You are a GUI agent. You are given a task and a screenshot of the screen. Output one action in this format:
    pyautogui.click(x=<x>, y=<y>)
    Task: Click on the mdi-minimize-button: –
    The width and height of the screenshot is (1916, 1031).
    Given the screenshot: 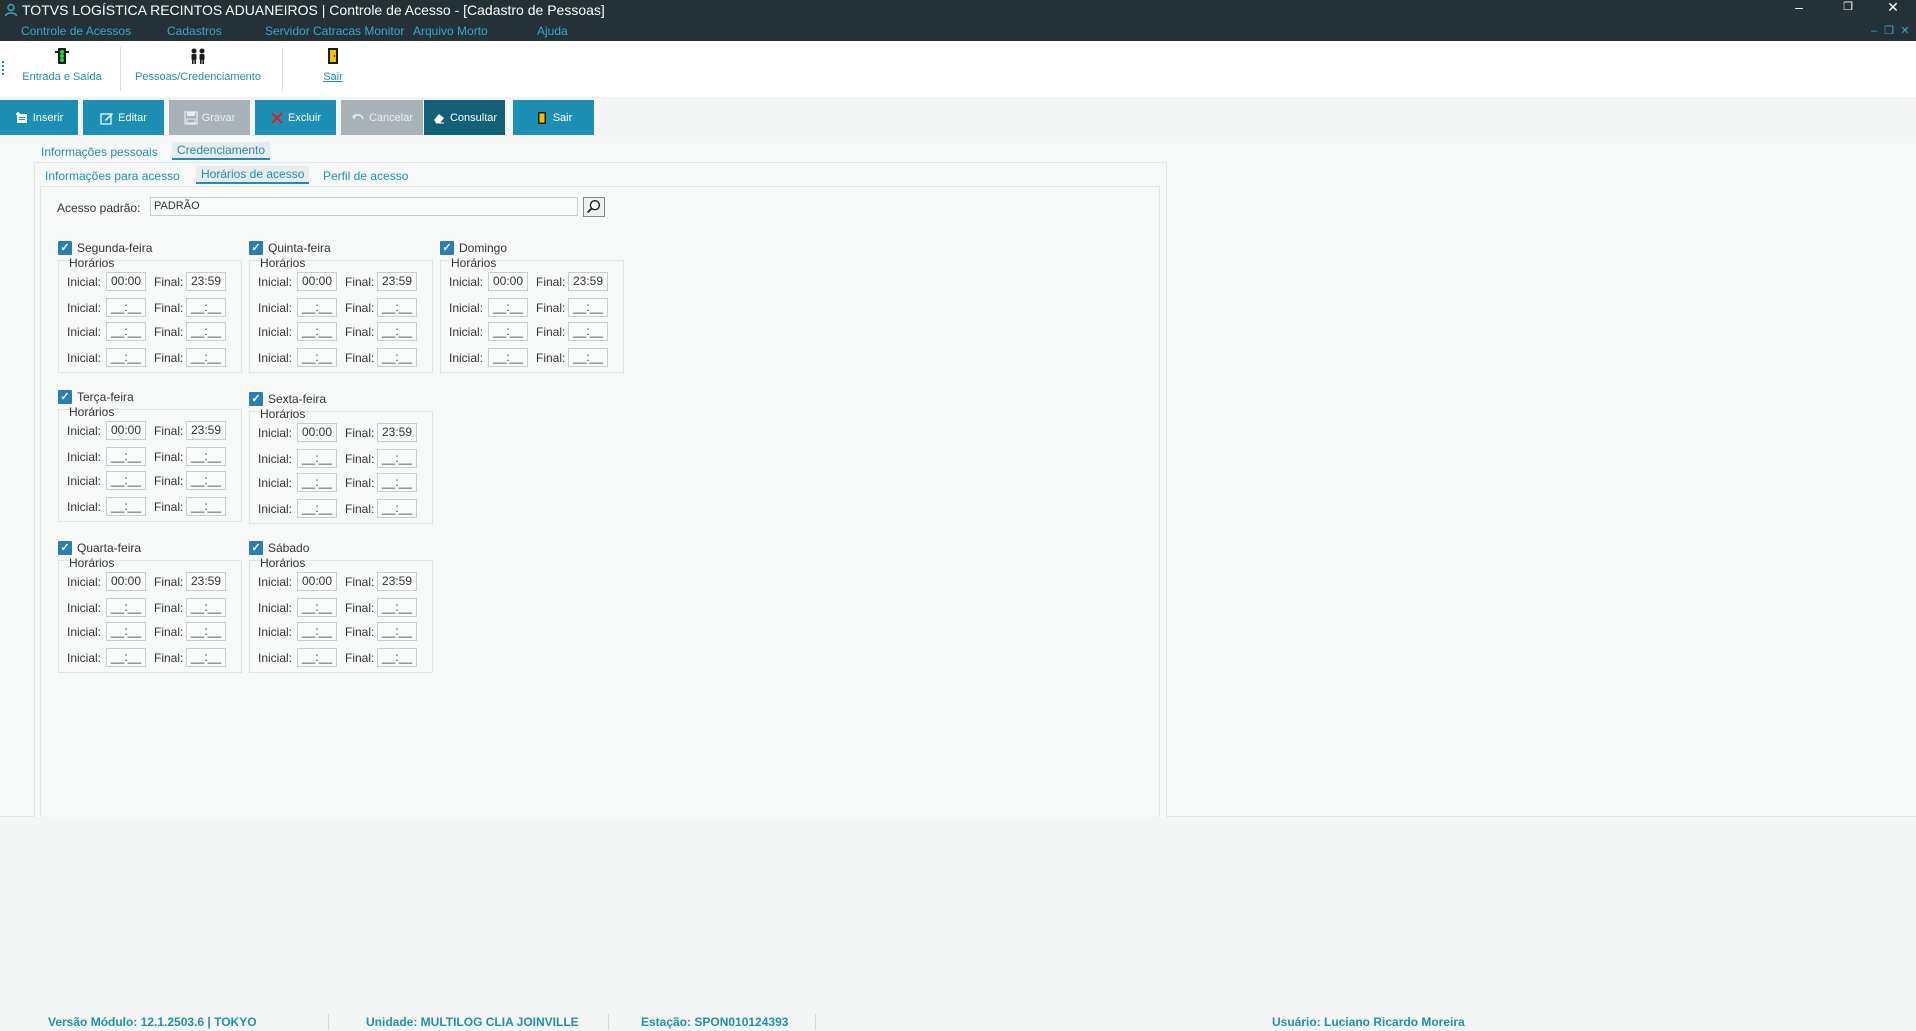 What is the action you would take?
    pyautogui.click(x=1874, y=31)
    